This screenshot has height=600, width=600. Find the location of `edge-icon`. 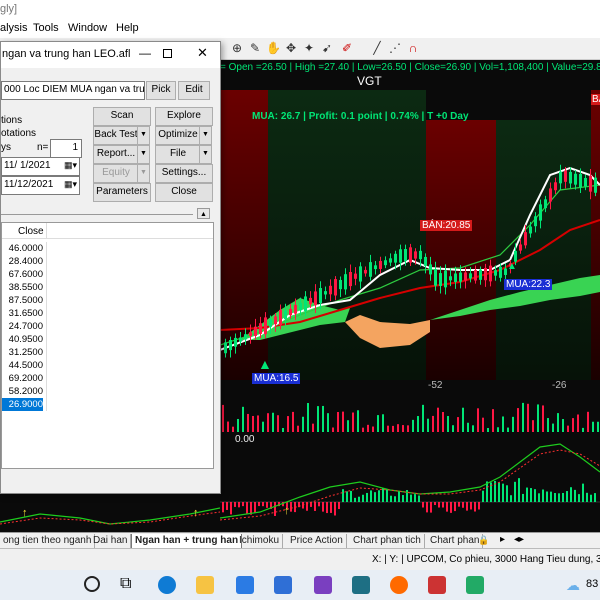

edge-icon is located at coordinates (167, 585).